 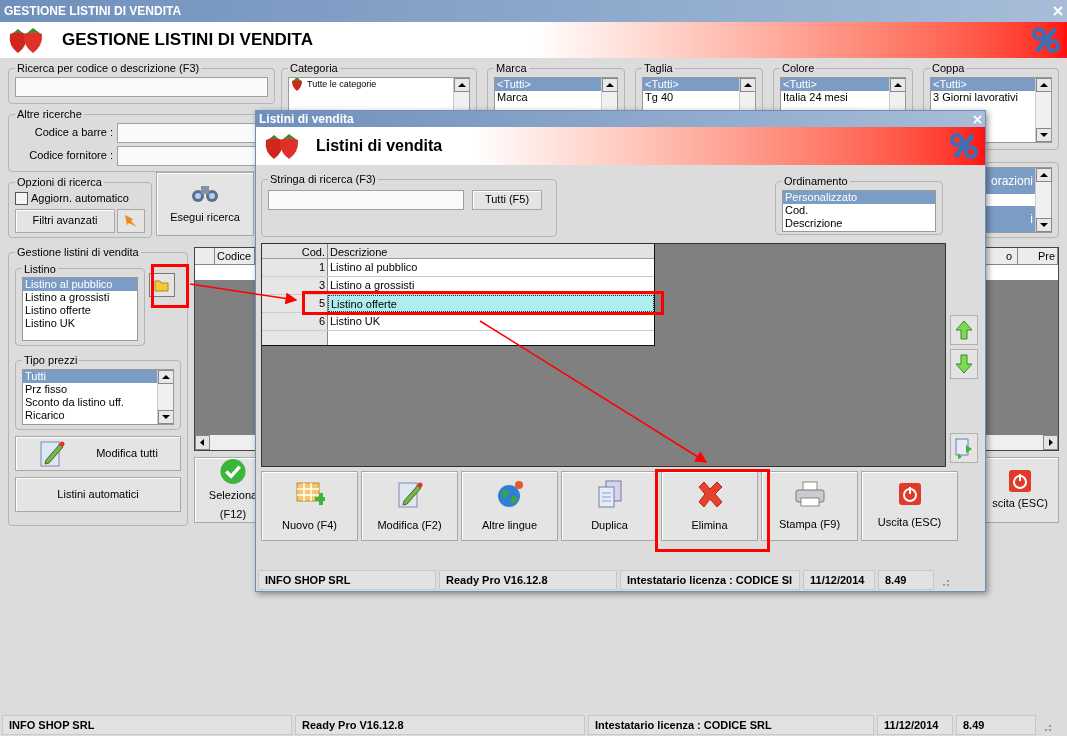 What do you see at coordinates (507, 199) in the screenshot?
I see `all-button: Tutti (F5)` at bounding box center [507, 199].